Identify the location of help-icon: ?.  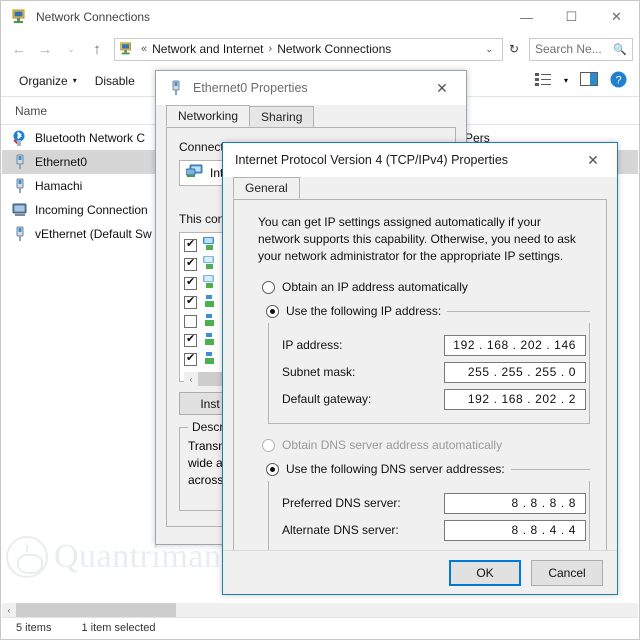
(618, 81).